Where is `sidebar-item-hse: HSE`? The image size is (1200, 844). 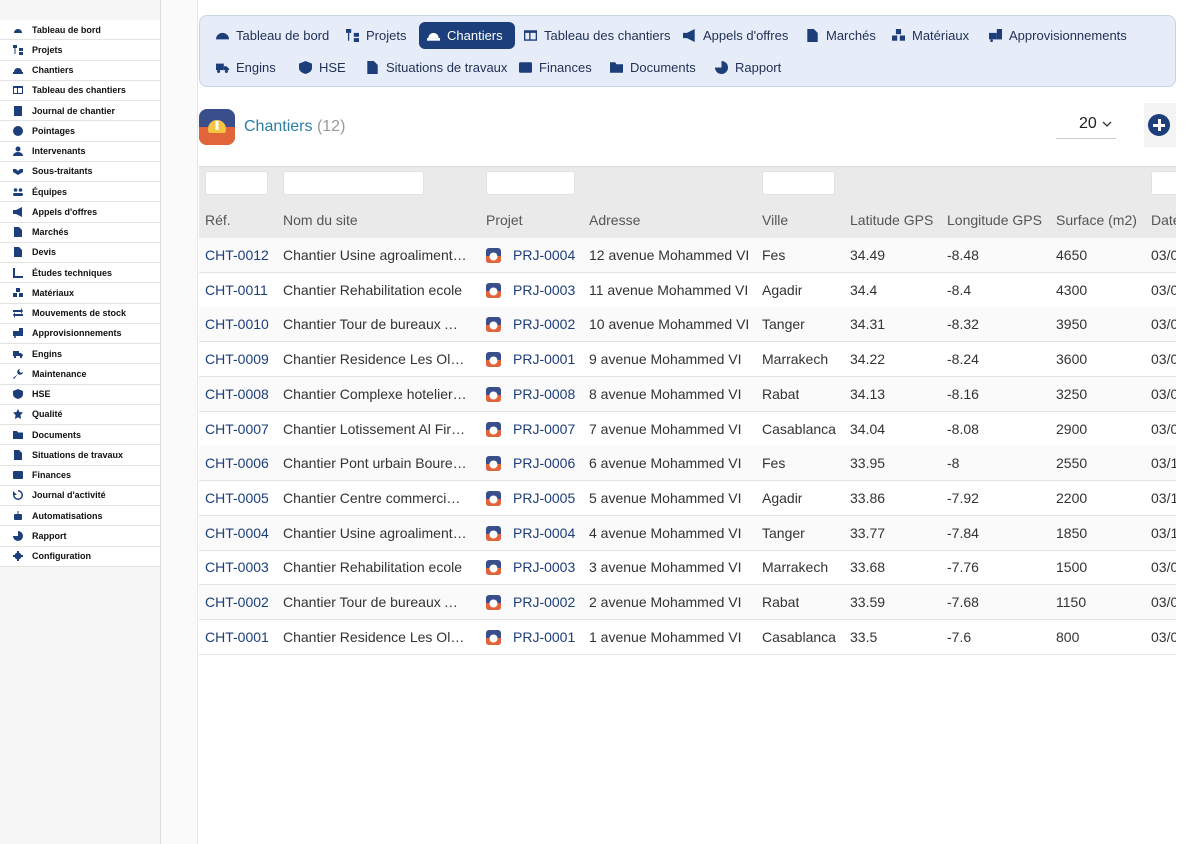
sidebar-item-hse: HSE is located at coordinates (80, 394).